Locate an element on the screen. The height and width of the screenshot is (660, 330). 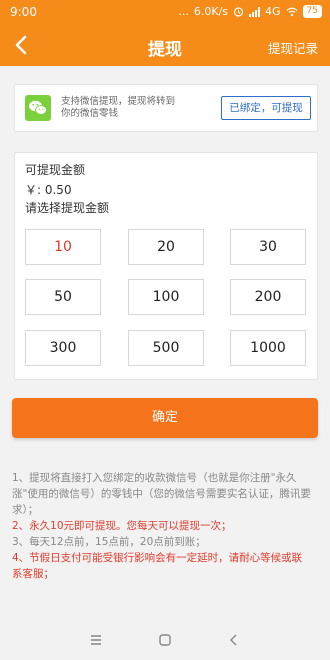
status-time: 9:00 is located at coordinates (23, 12).